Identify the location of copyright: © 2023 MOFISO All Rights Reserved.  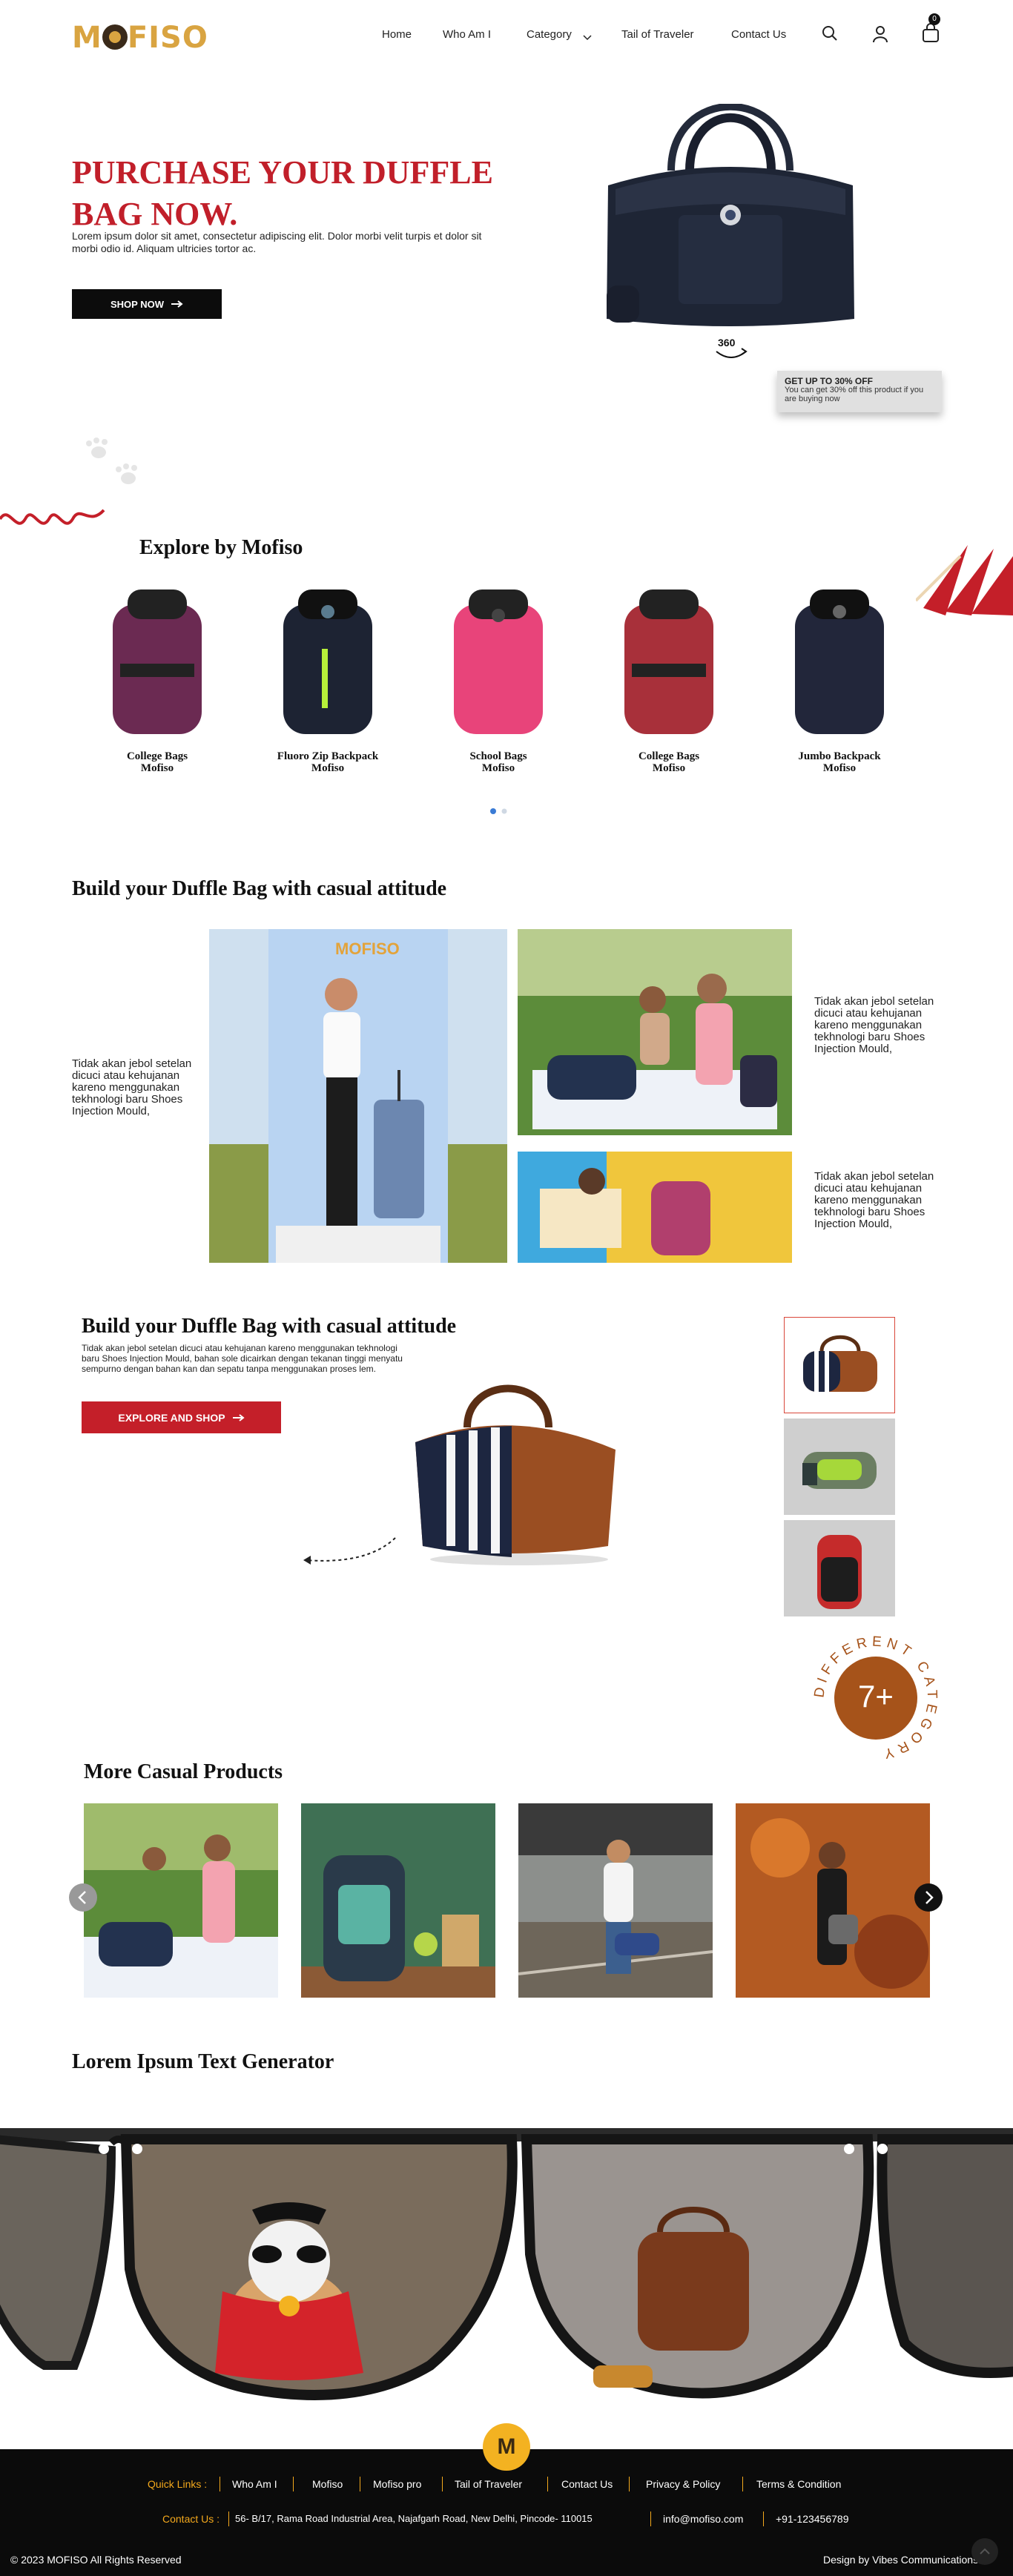
(96, 2560).